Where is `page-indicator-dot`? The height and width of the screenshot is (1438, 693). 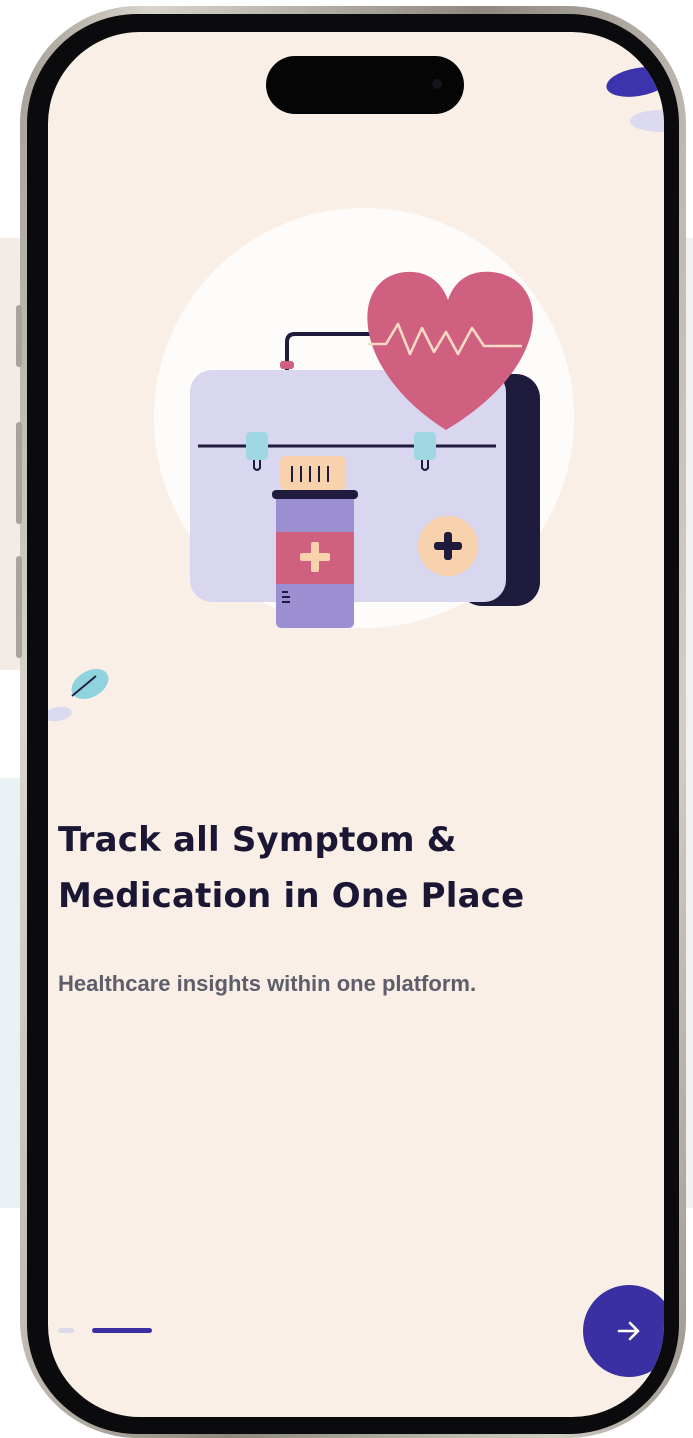 page-indicator-dot is located at coordinates (66, 1330).